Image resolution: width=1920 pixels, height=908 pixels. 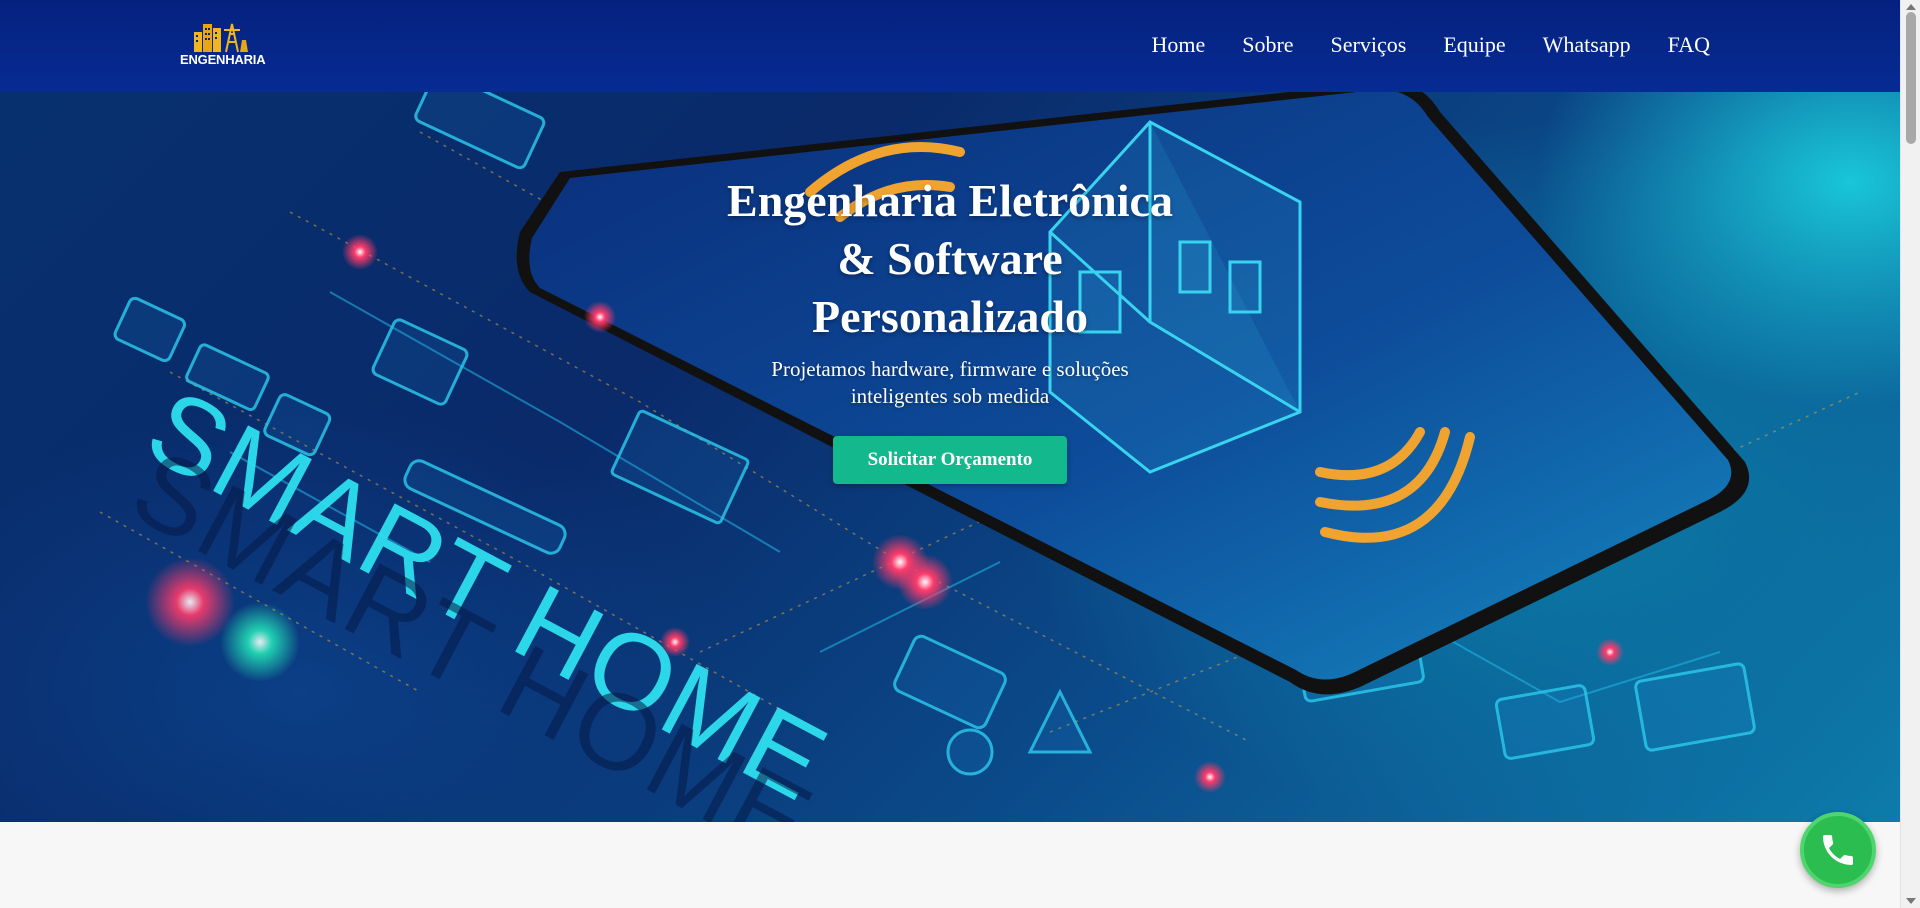 What do you see at coordinates (1911, 78) in the screenshot?
I see `scrollbar-thumb` at bounding box center [1911, 78].